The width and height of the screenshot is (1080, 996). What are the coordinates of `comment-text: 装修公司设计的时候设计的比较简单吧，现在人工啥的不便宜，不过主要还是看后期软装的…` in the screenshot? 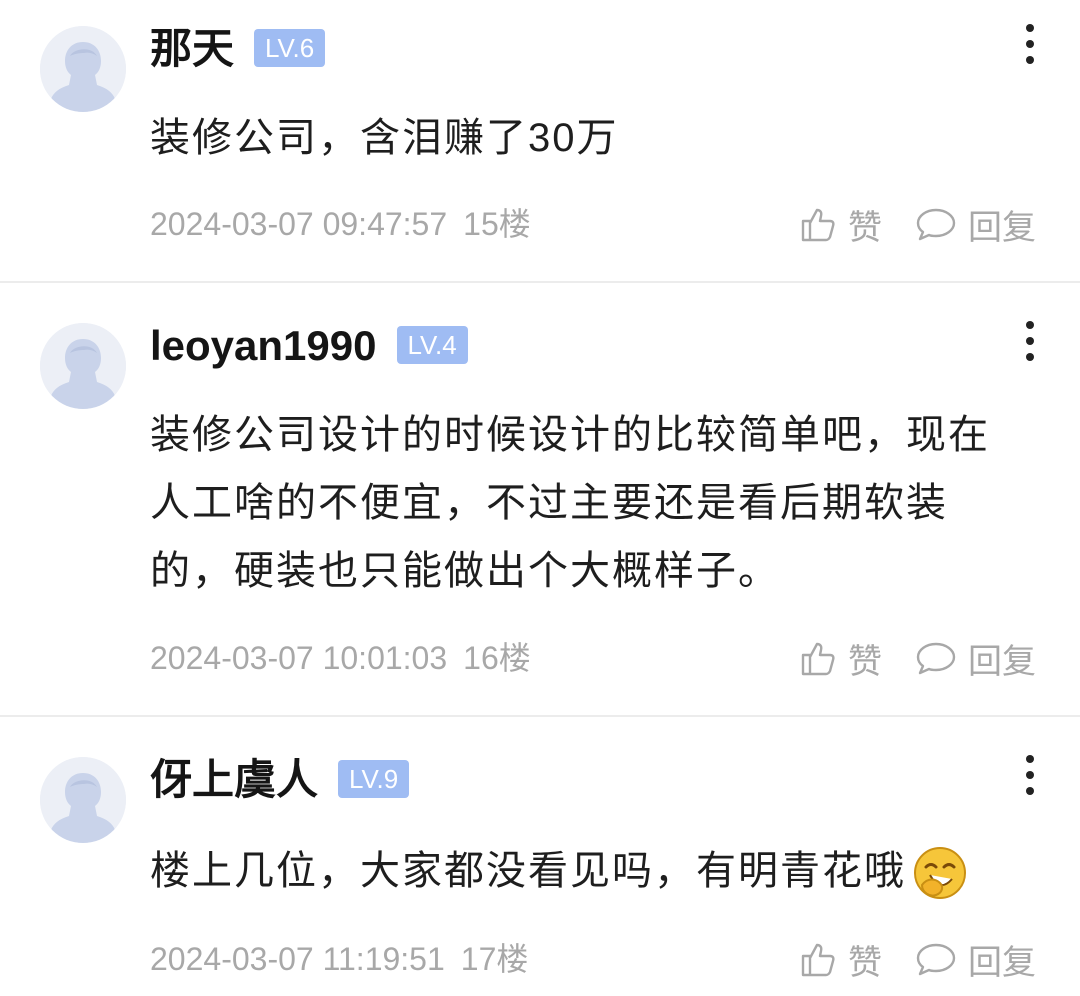 It's located at (570, 503).